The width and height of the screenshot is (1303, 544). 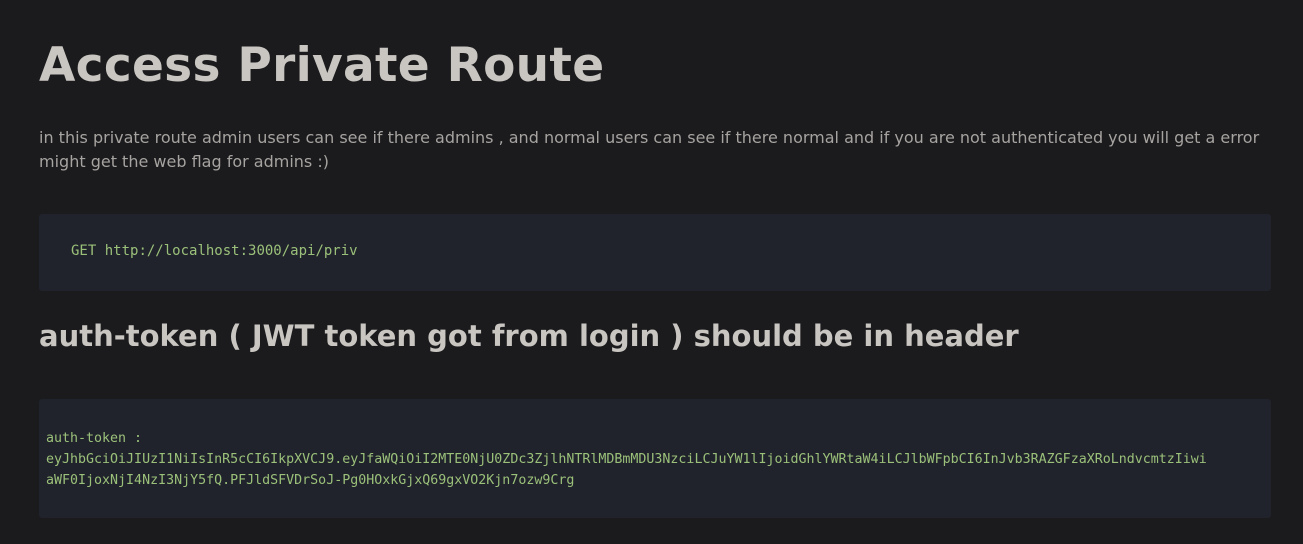 I want to click on request-method: GET, so click(x=84, y=251).